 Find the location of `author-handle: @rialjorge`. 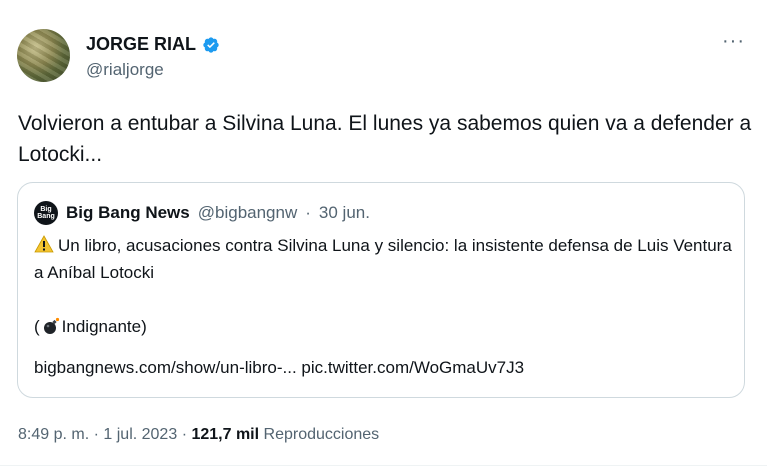

author-handle: @rialjorge is located at coordinates (125, 70).